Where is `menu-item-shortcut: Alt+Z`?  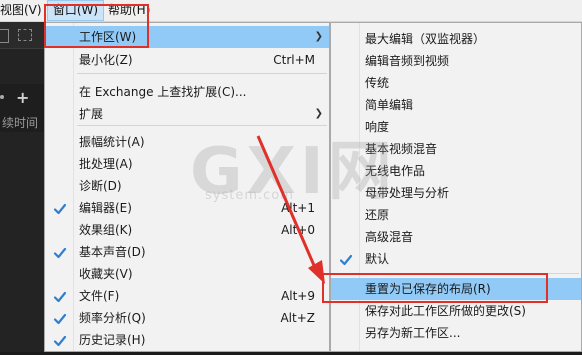
menu-item-shortcut: Alt+Z is located at coordinates (297, 318).